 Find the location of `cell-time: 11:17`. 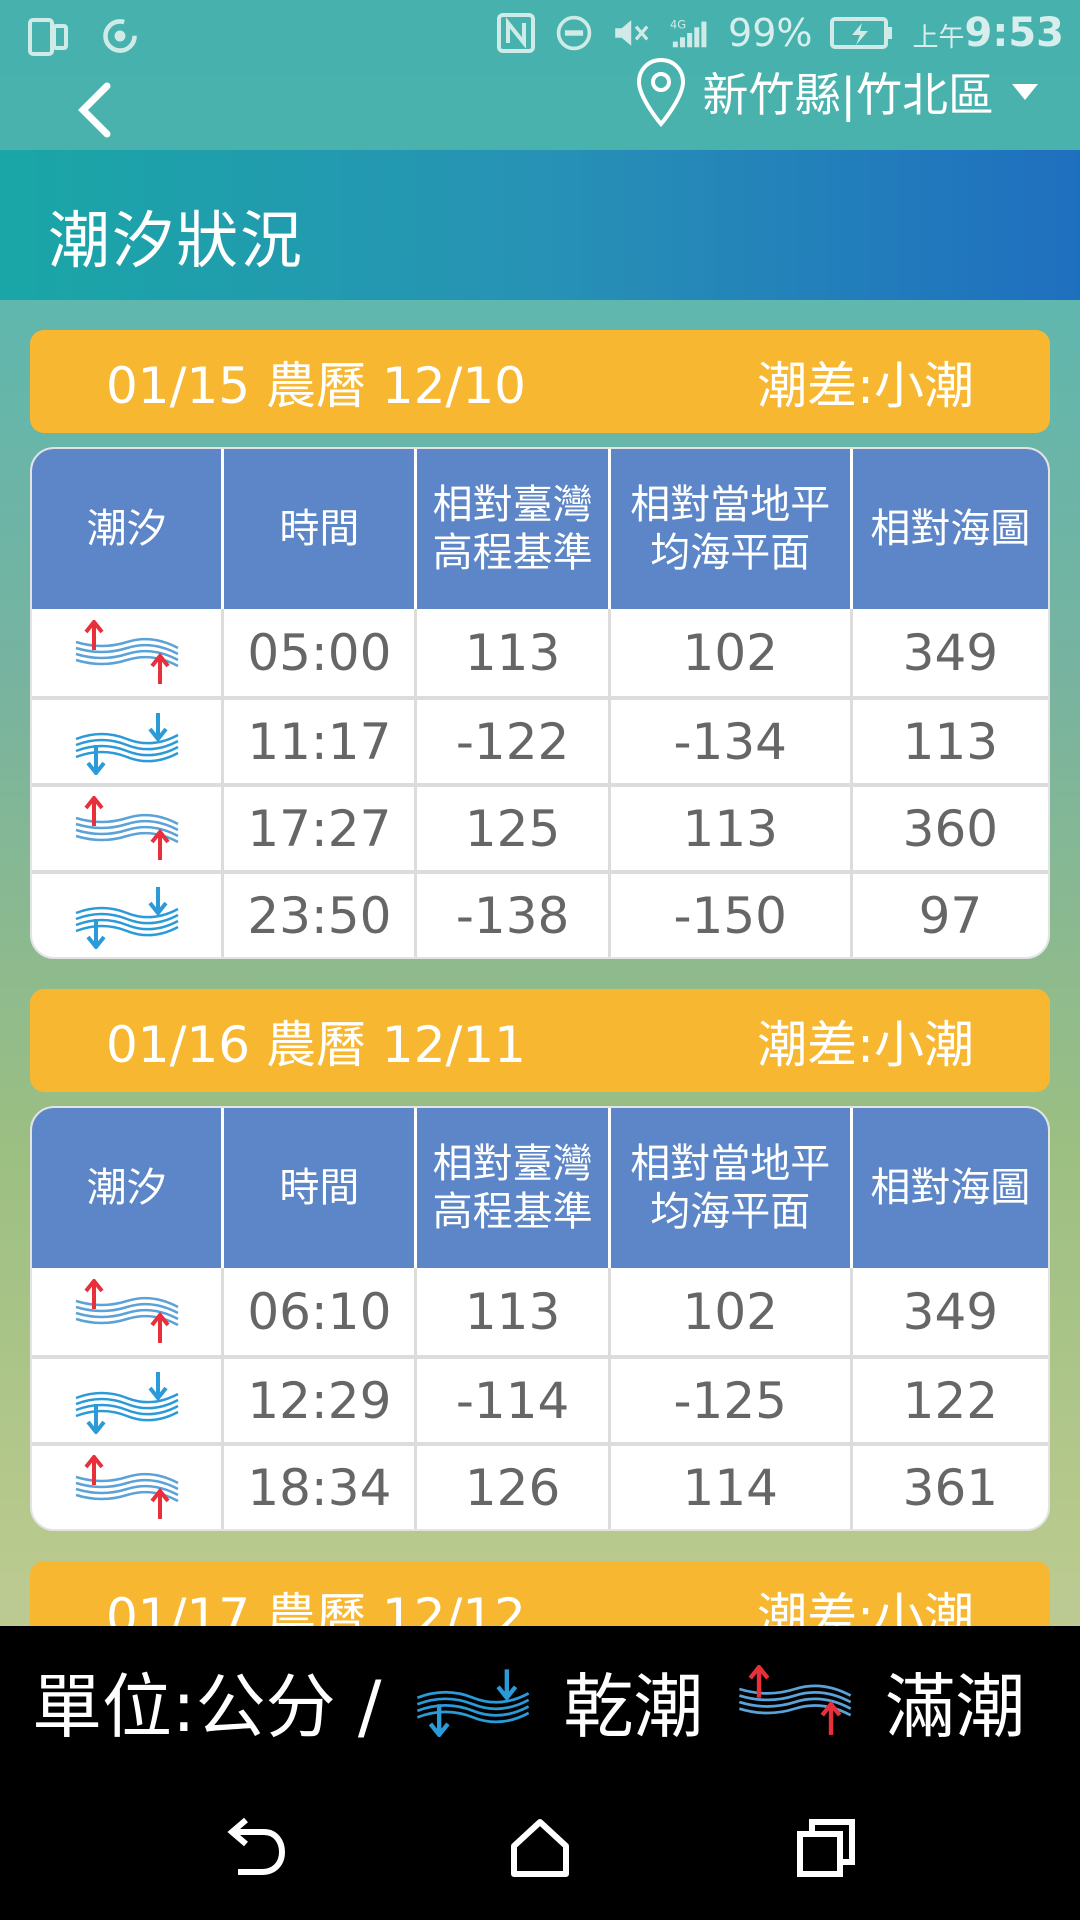

cell-time: 11:17 is located at coordinates (321, 741).